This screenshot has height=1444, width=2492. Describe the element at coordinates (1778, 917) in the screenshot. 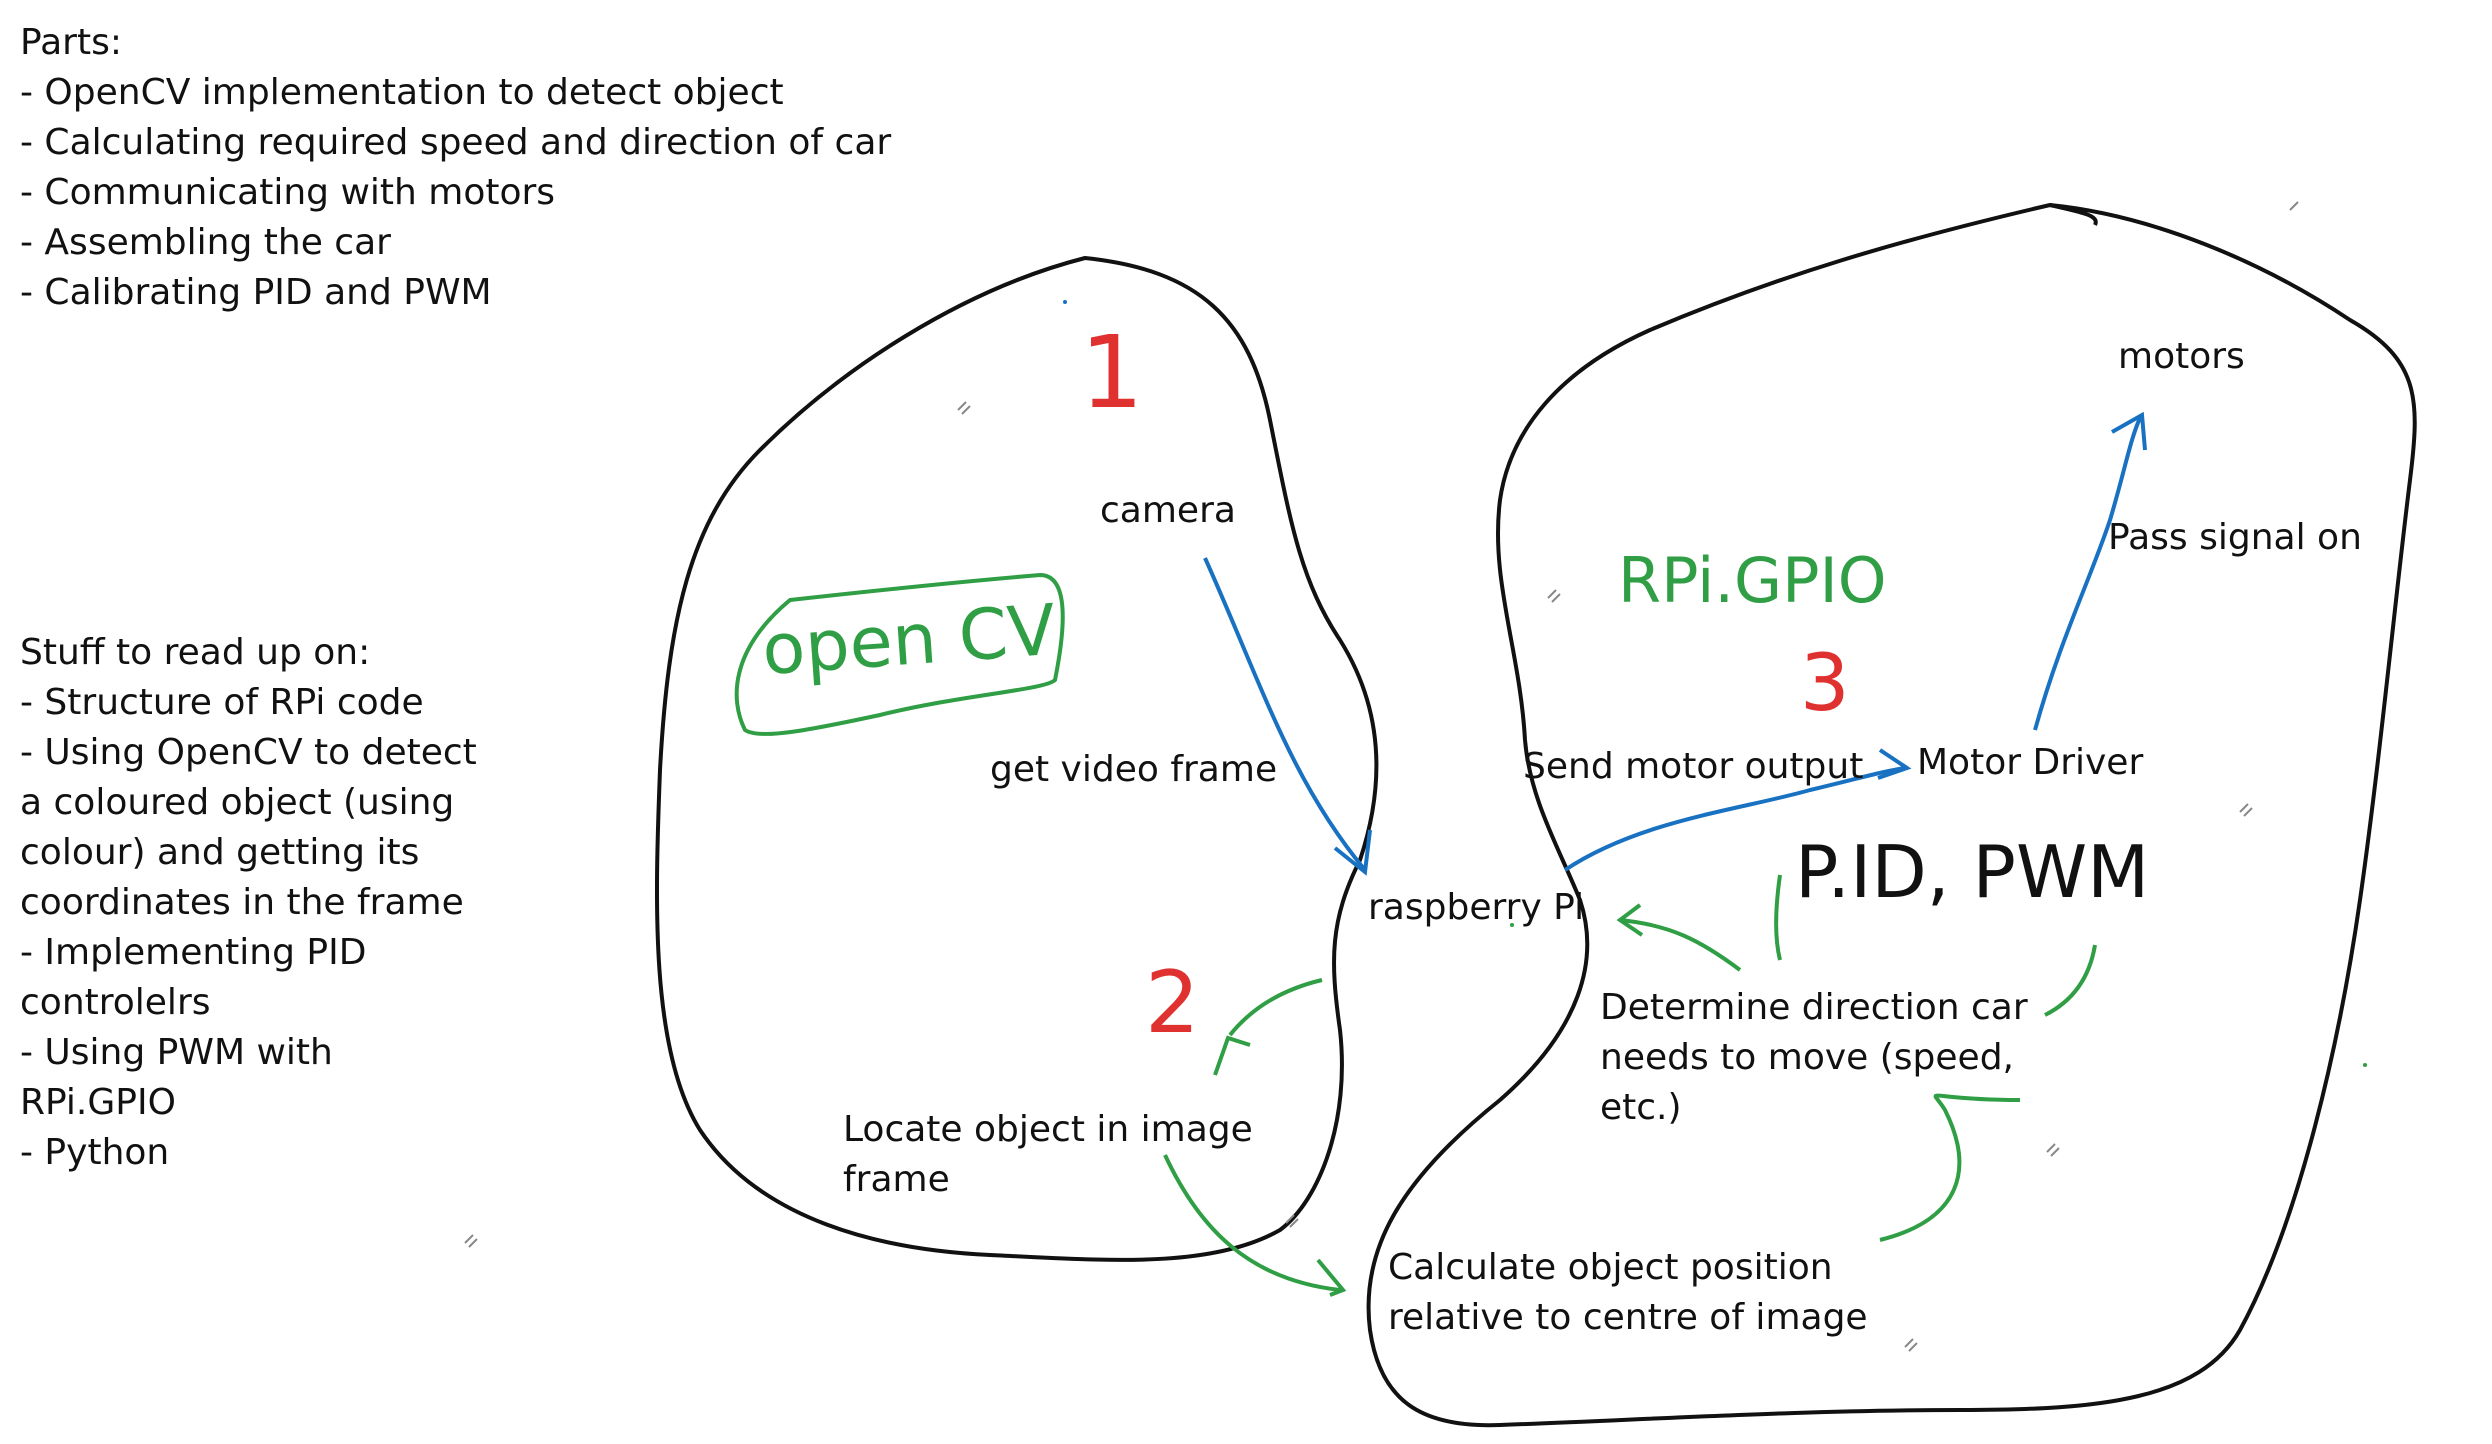

I see `arrow-pid-to-determine` at that location.